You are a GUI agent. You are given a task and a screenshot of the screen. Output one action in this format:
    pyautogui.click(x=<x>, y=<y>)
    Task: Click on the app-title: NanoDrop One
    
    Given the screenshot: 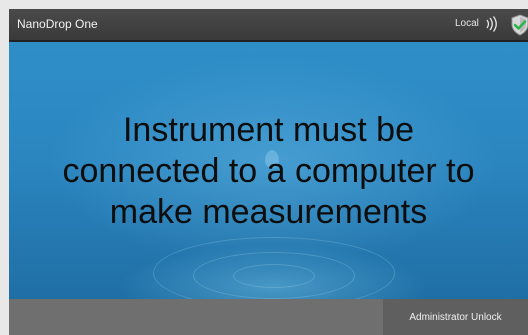 What is the action you would take?
    pyautogui.click(x=57, y=24)
    